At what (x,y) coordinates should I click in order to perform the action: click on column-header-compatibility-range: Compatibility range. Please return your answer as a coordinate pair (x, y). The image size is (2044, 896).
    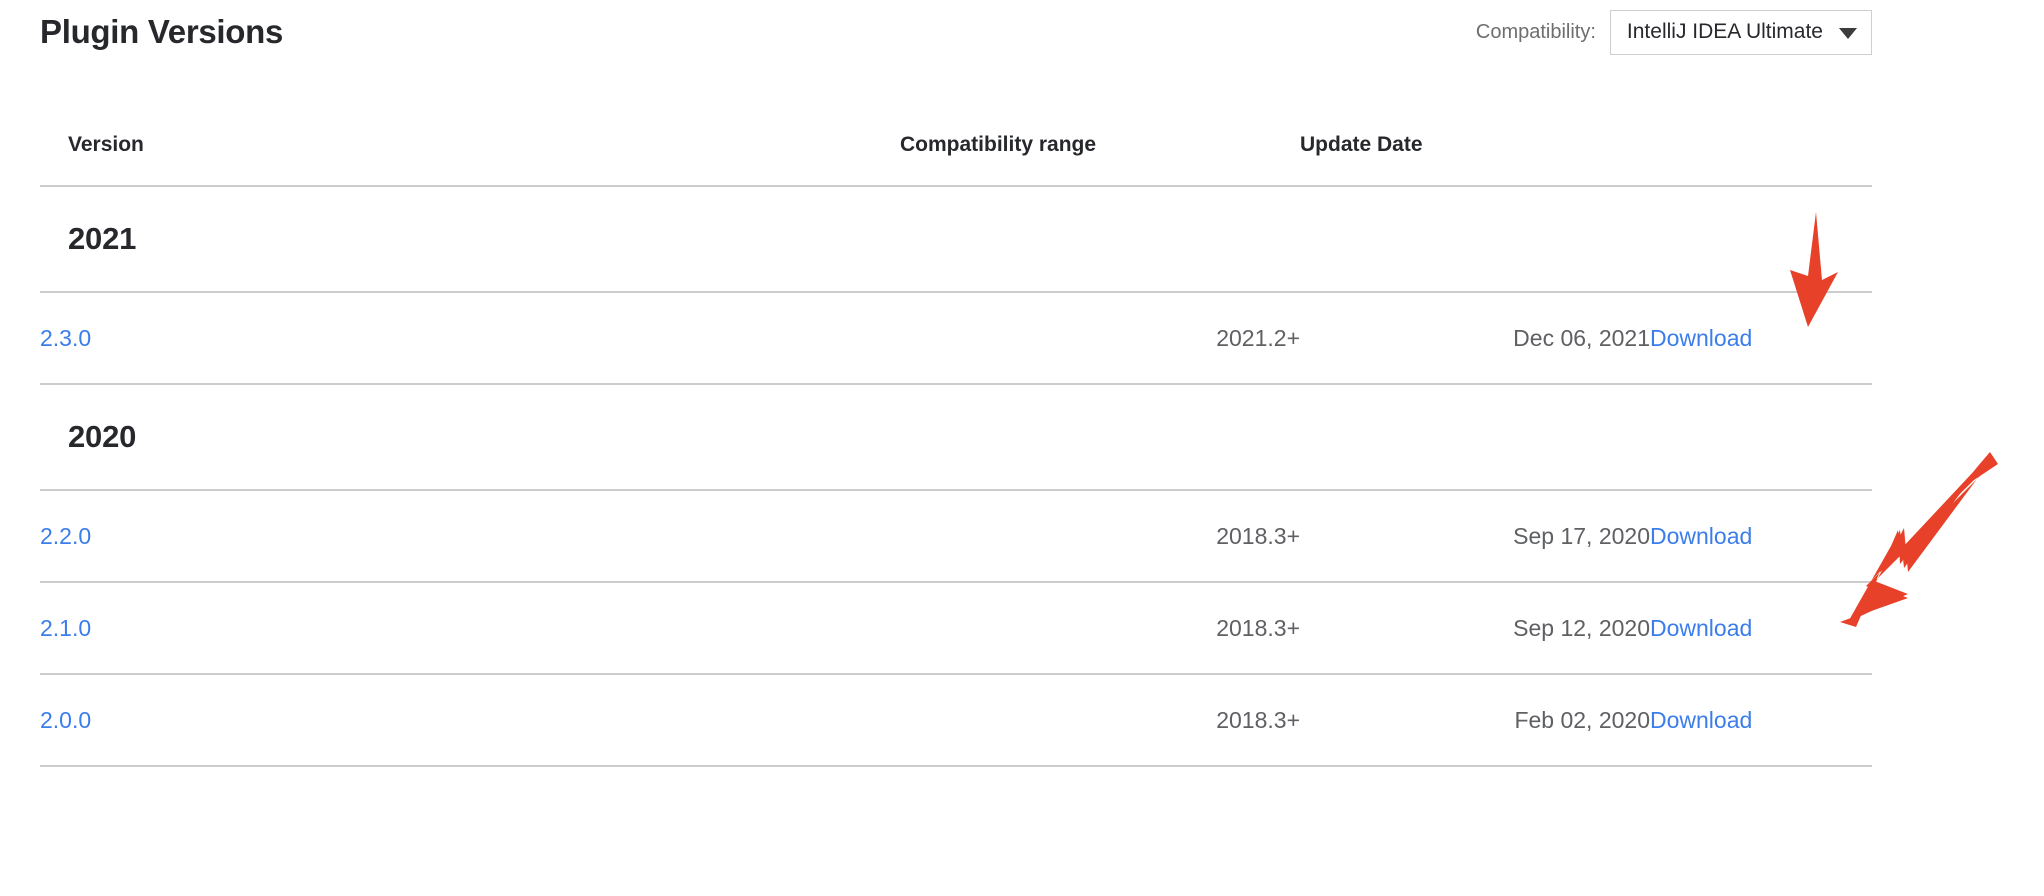
    Looking at the image, I should click on (1100, 160).